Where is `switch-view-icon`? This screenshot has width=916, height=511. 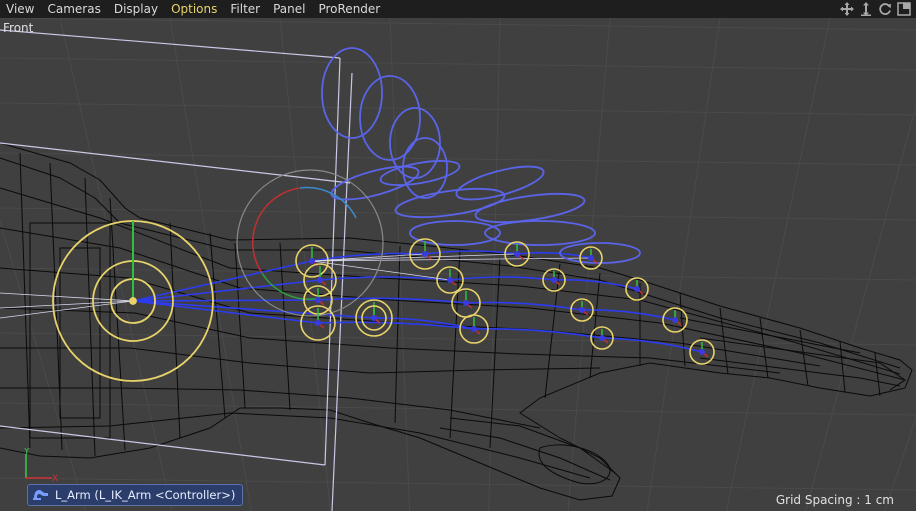 switch-view-icon is located at coordinates (904, 9).